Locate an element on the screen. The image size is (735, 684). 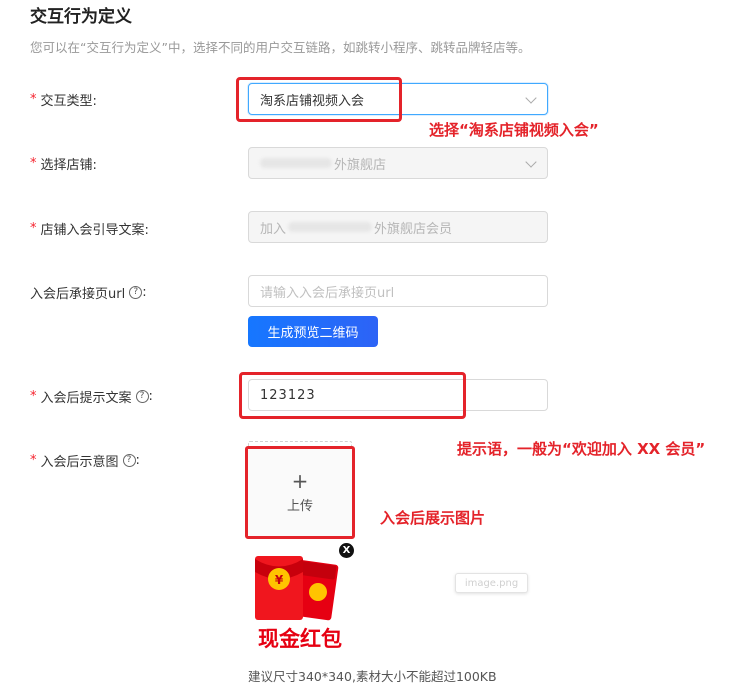
image-label-text: 入会后示意图 is located at coordinates (79, 462).